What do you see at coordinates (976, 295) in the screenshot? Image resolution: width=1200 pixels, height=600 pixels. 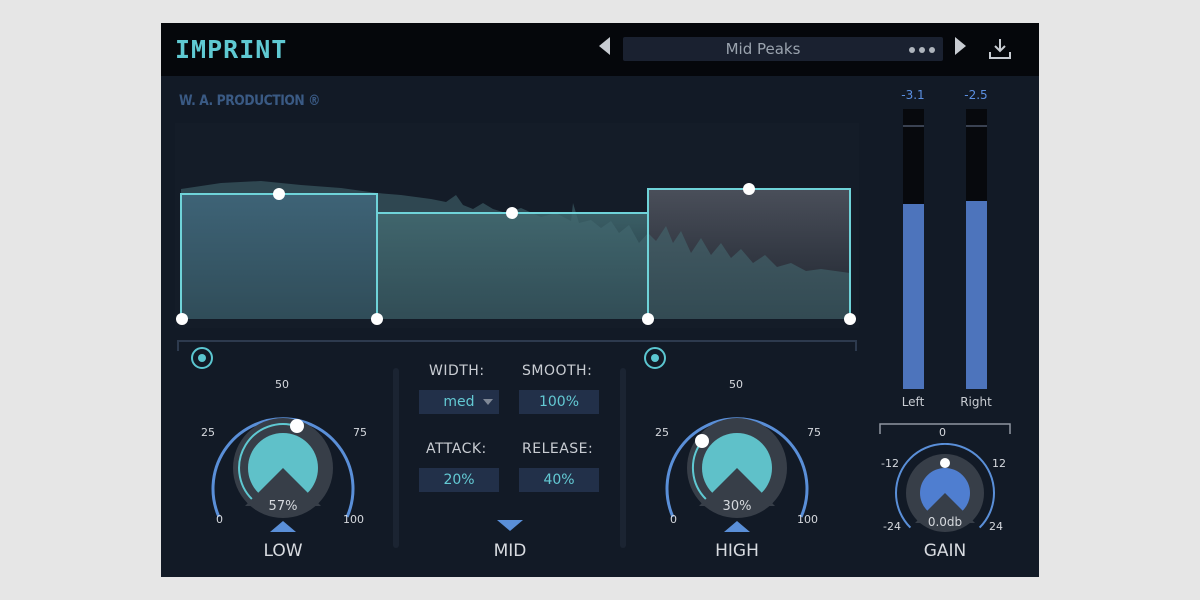 I see `right-meter-fill` at bounding box center [976, 295].